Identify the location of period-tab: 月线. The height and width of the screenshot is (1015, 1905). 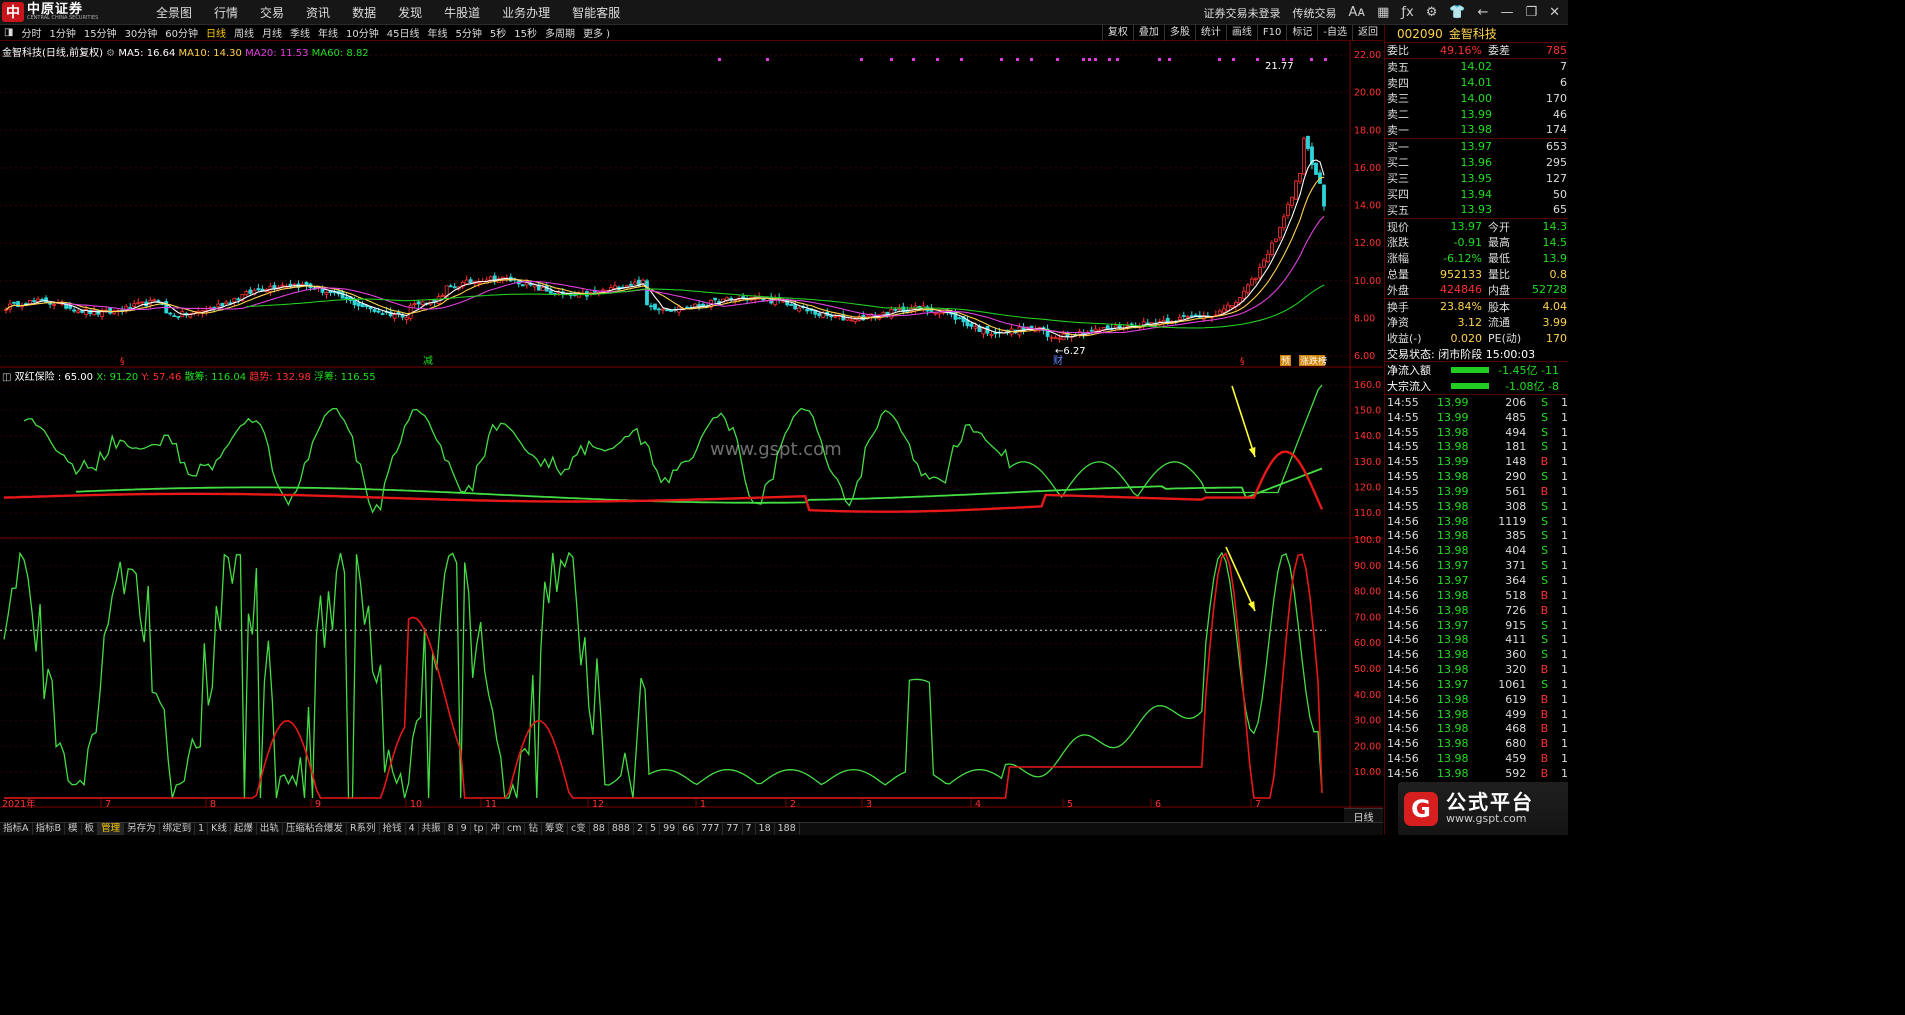
(272, 32).